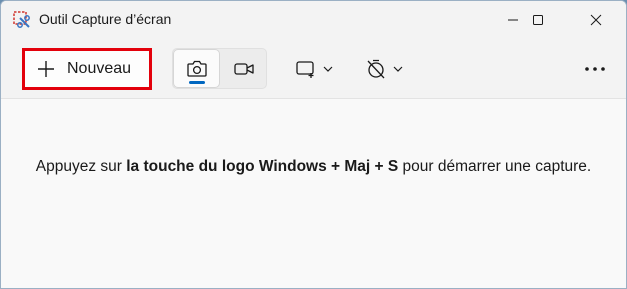  Describe the element at coordinates (376, 69) in the screenshot. I see `no-timer-icon` at that location.